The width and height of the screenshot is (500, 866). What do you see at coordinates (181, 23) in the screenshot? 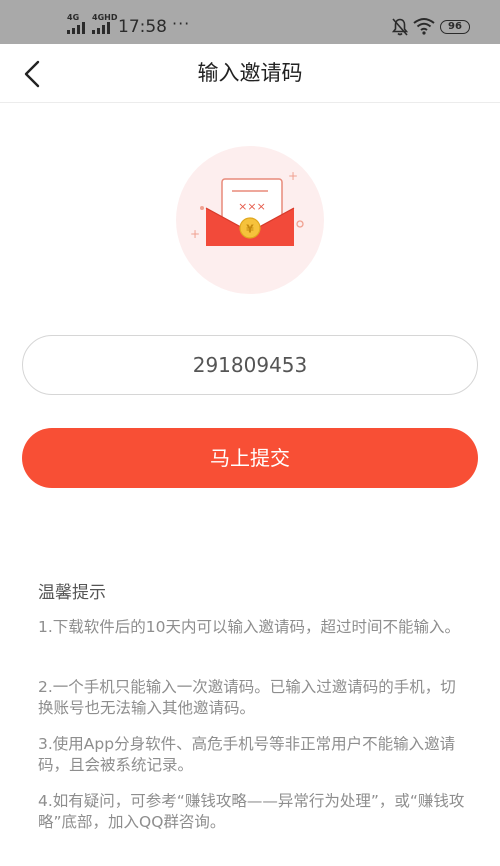
I see `more-notifications-icon: ···` at bounding box center [181, 23].